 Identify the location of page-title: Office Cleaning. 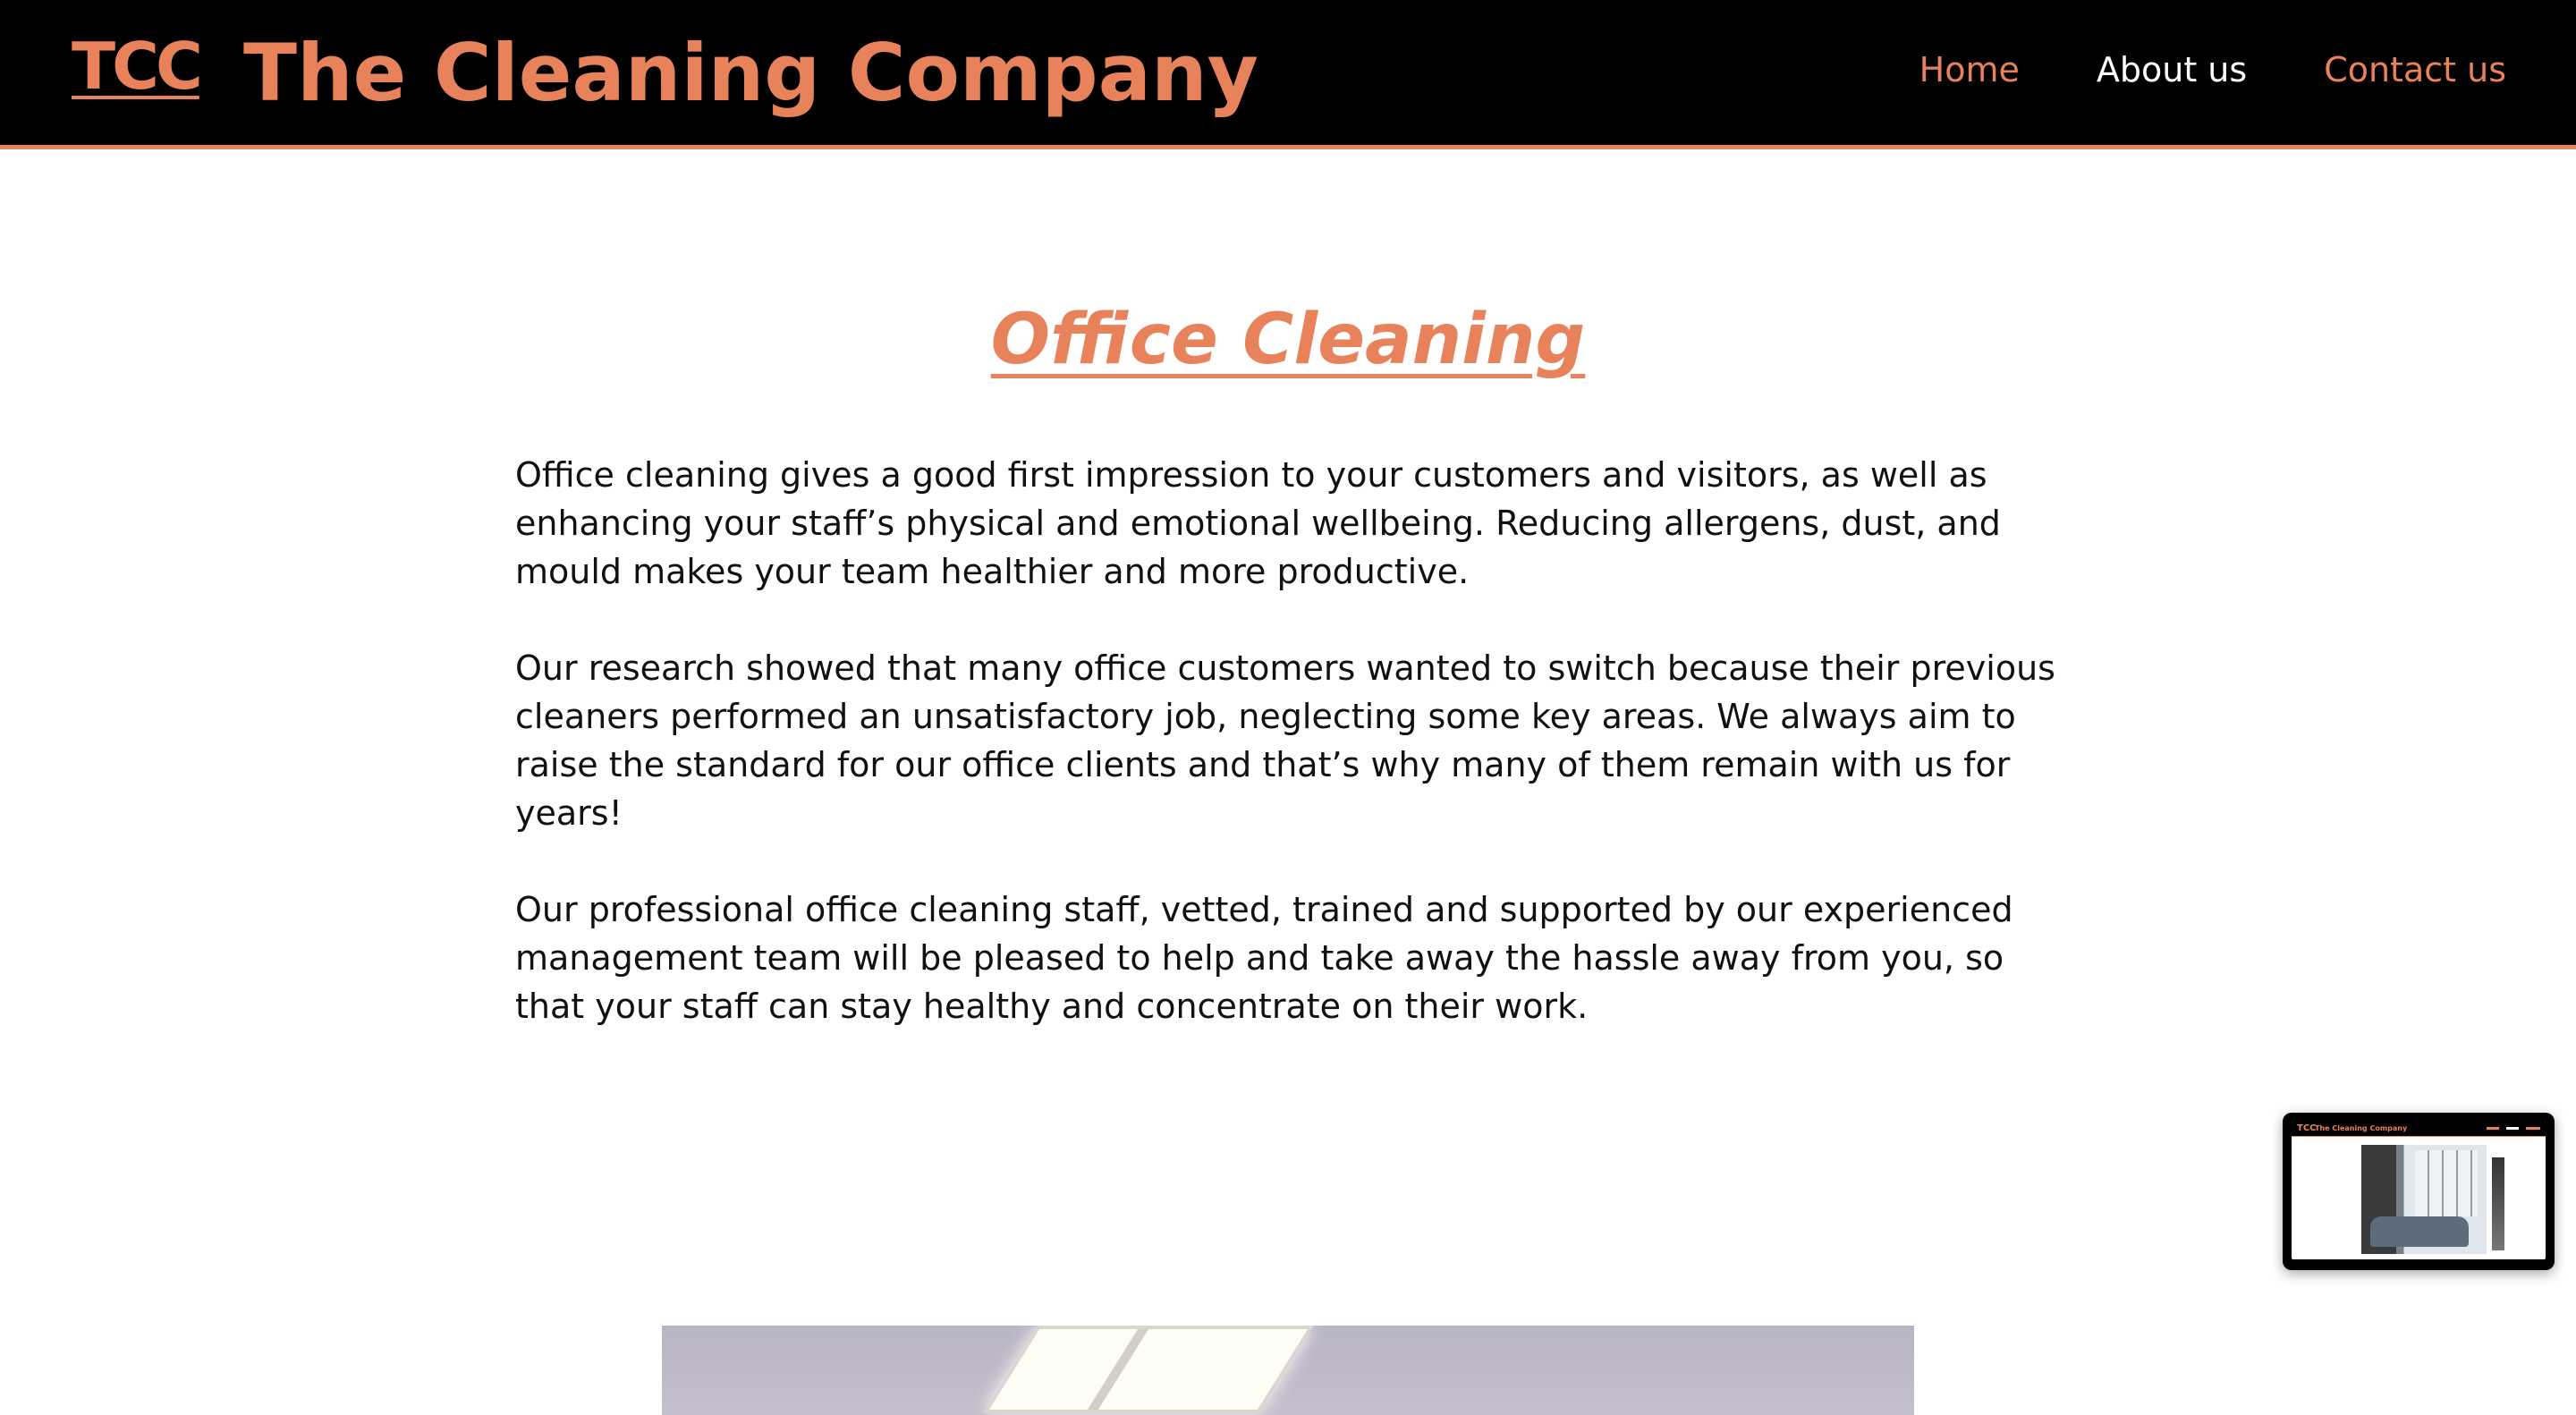
(1288, 341).